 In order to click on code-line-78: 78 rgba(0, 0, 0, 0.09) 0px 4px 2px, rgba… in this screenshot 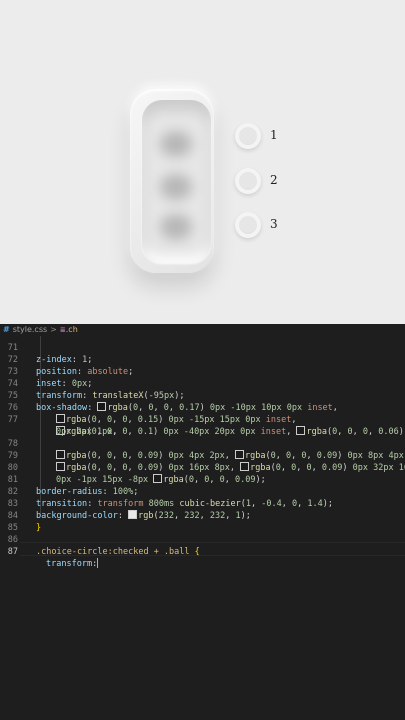, I will do `click(202, 443)`.